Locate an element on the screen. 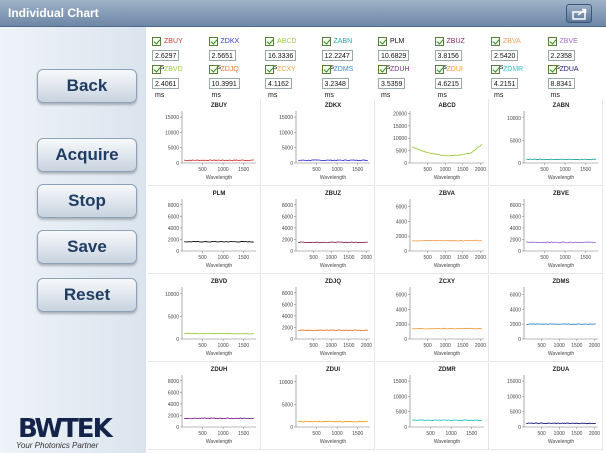 This screenshot has height=453, width=606. legend-checkbox-plm: PLM is located at coordinates (391, 41).